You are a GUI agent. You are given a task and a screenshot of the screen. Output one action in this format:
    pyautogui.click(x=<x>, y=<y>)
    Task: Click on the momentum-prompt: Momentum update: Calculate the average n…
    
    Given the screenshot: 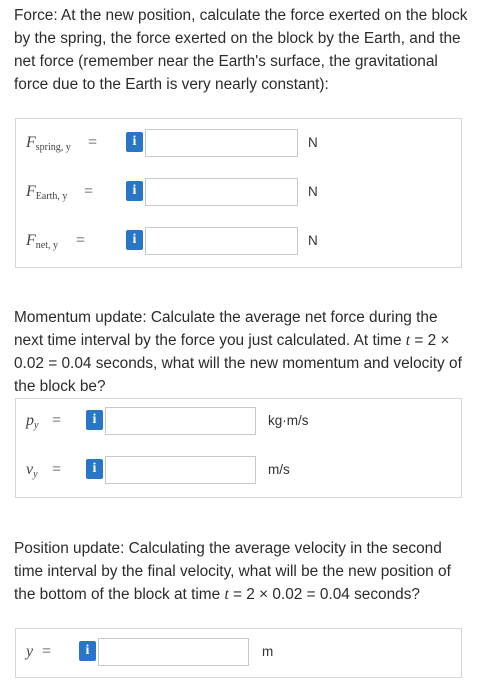 What is the action you would take?
    pyautogui.click(x=238, y=352)
    